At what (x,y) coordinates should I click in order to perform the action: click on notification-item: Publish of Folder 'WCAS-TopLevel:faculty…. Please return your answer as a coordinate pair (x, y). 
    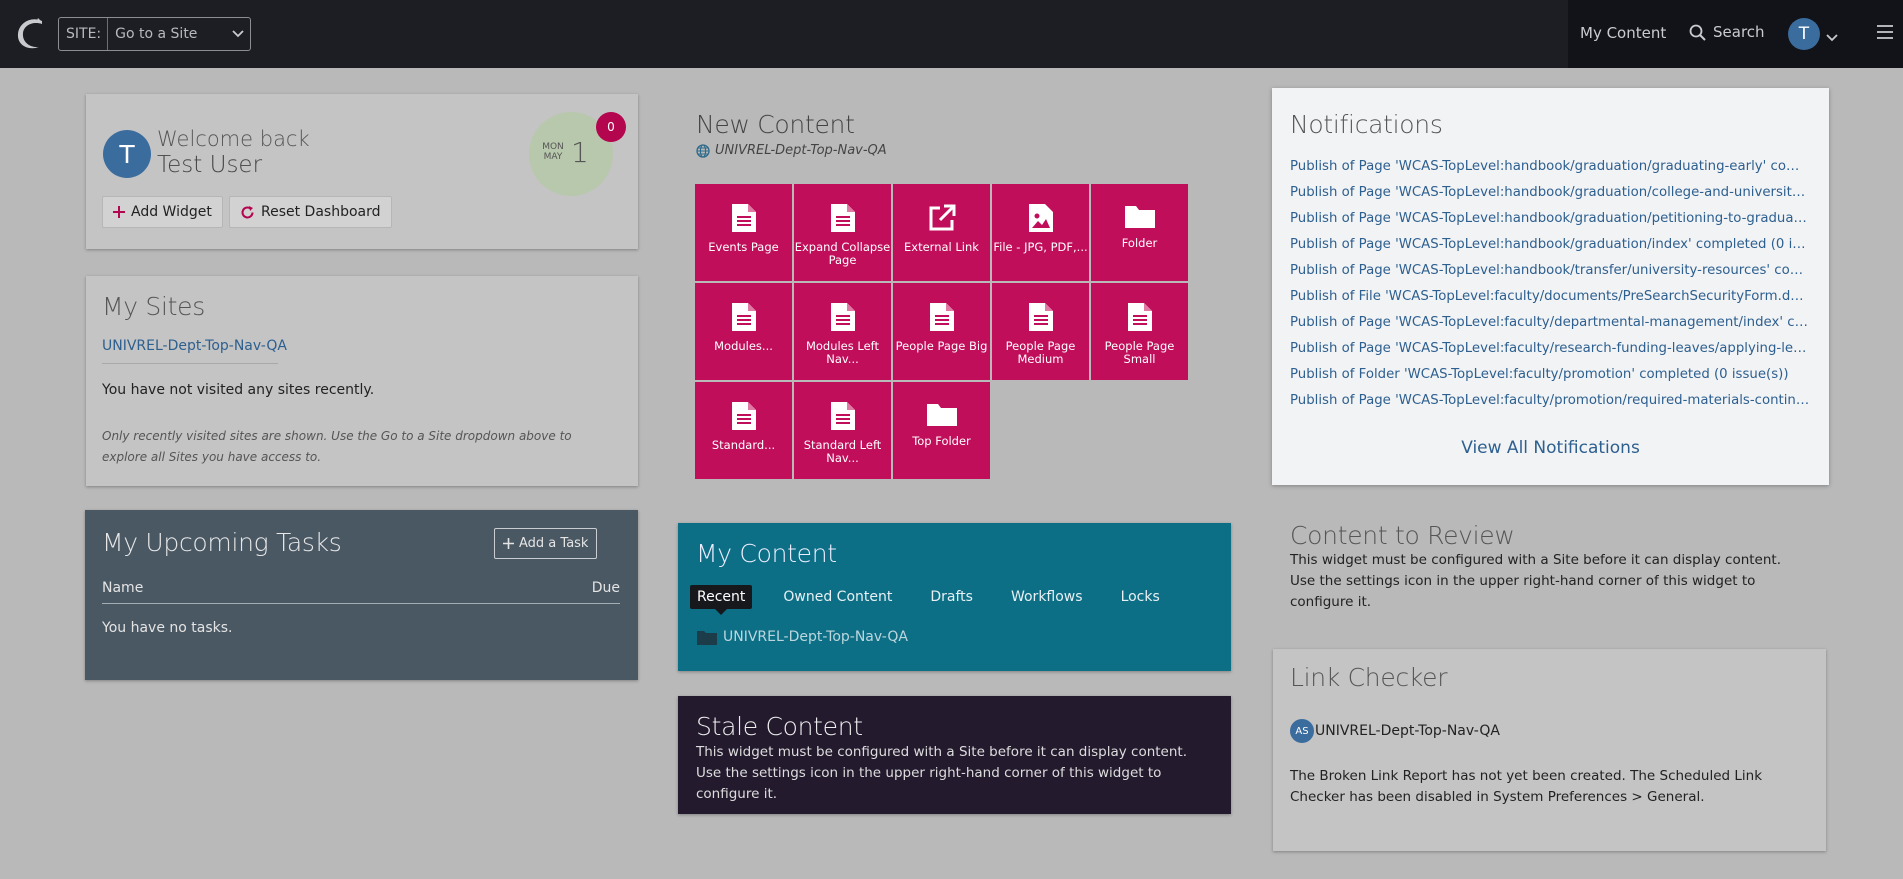
    Looking at the image, I should click on (1550, 375).